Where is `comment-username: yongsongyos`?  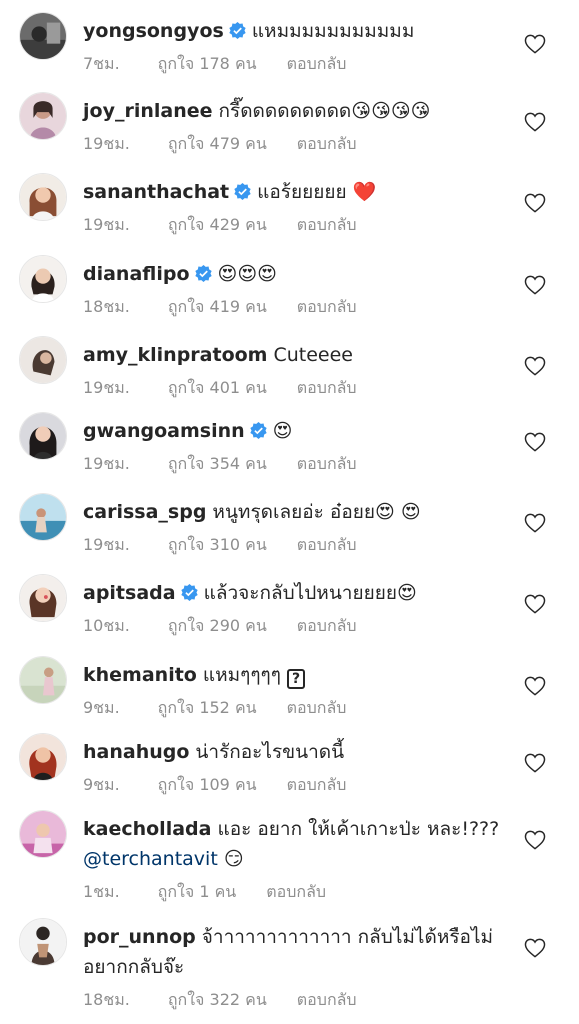
comment-username: yongsongyos is located at coordinates (153, 31).